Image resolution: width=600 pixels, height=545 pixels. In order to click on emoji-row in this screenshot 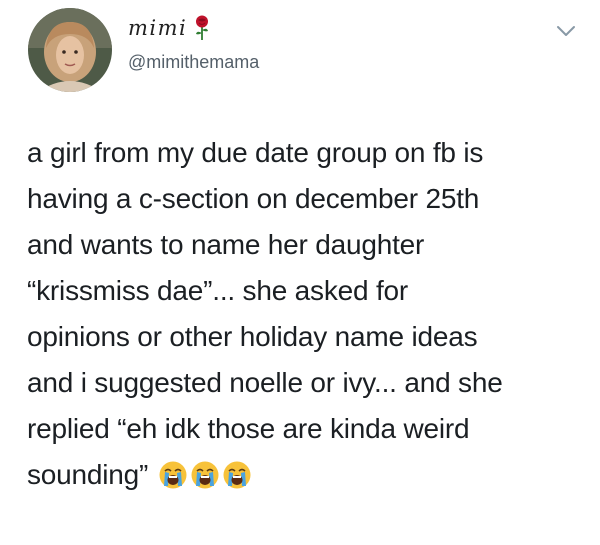, I will do `click(206, 475)`.